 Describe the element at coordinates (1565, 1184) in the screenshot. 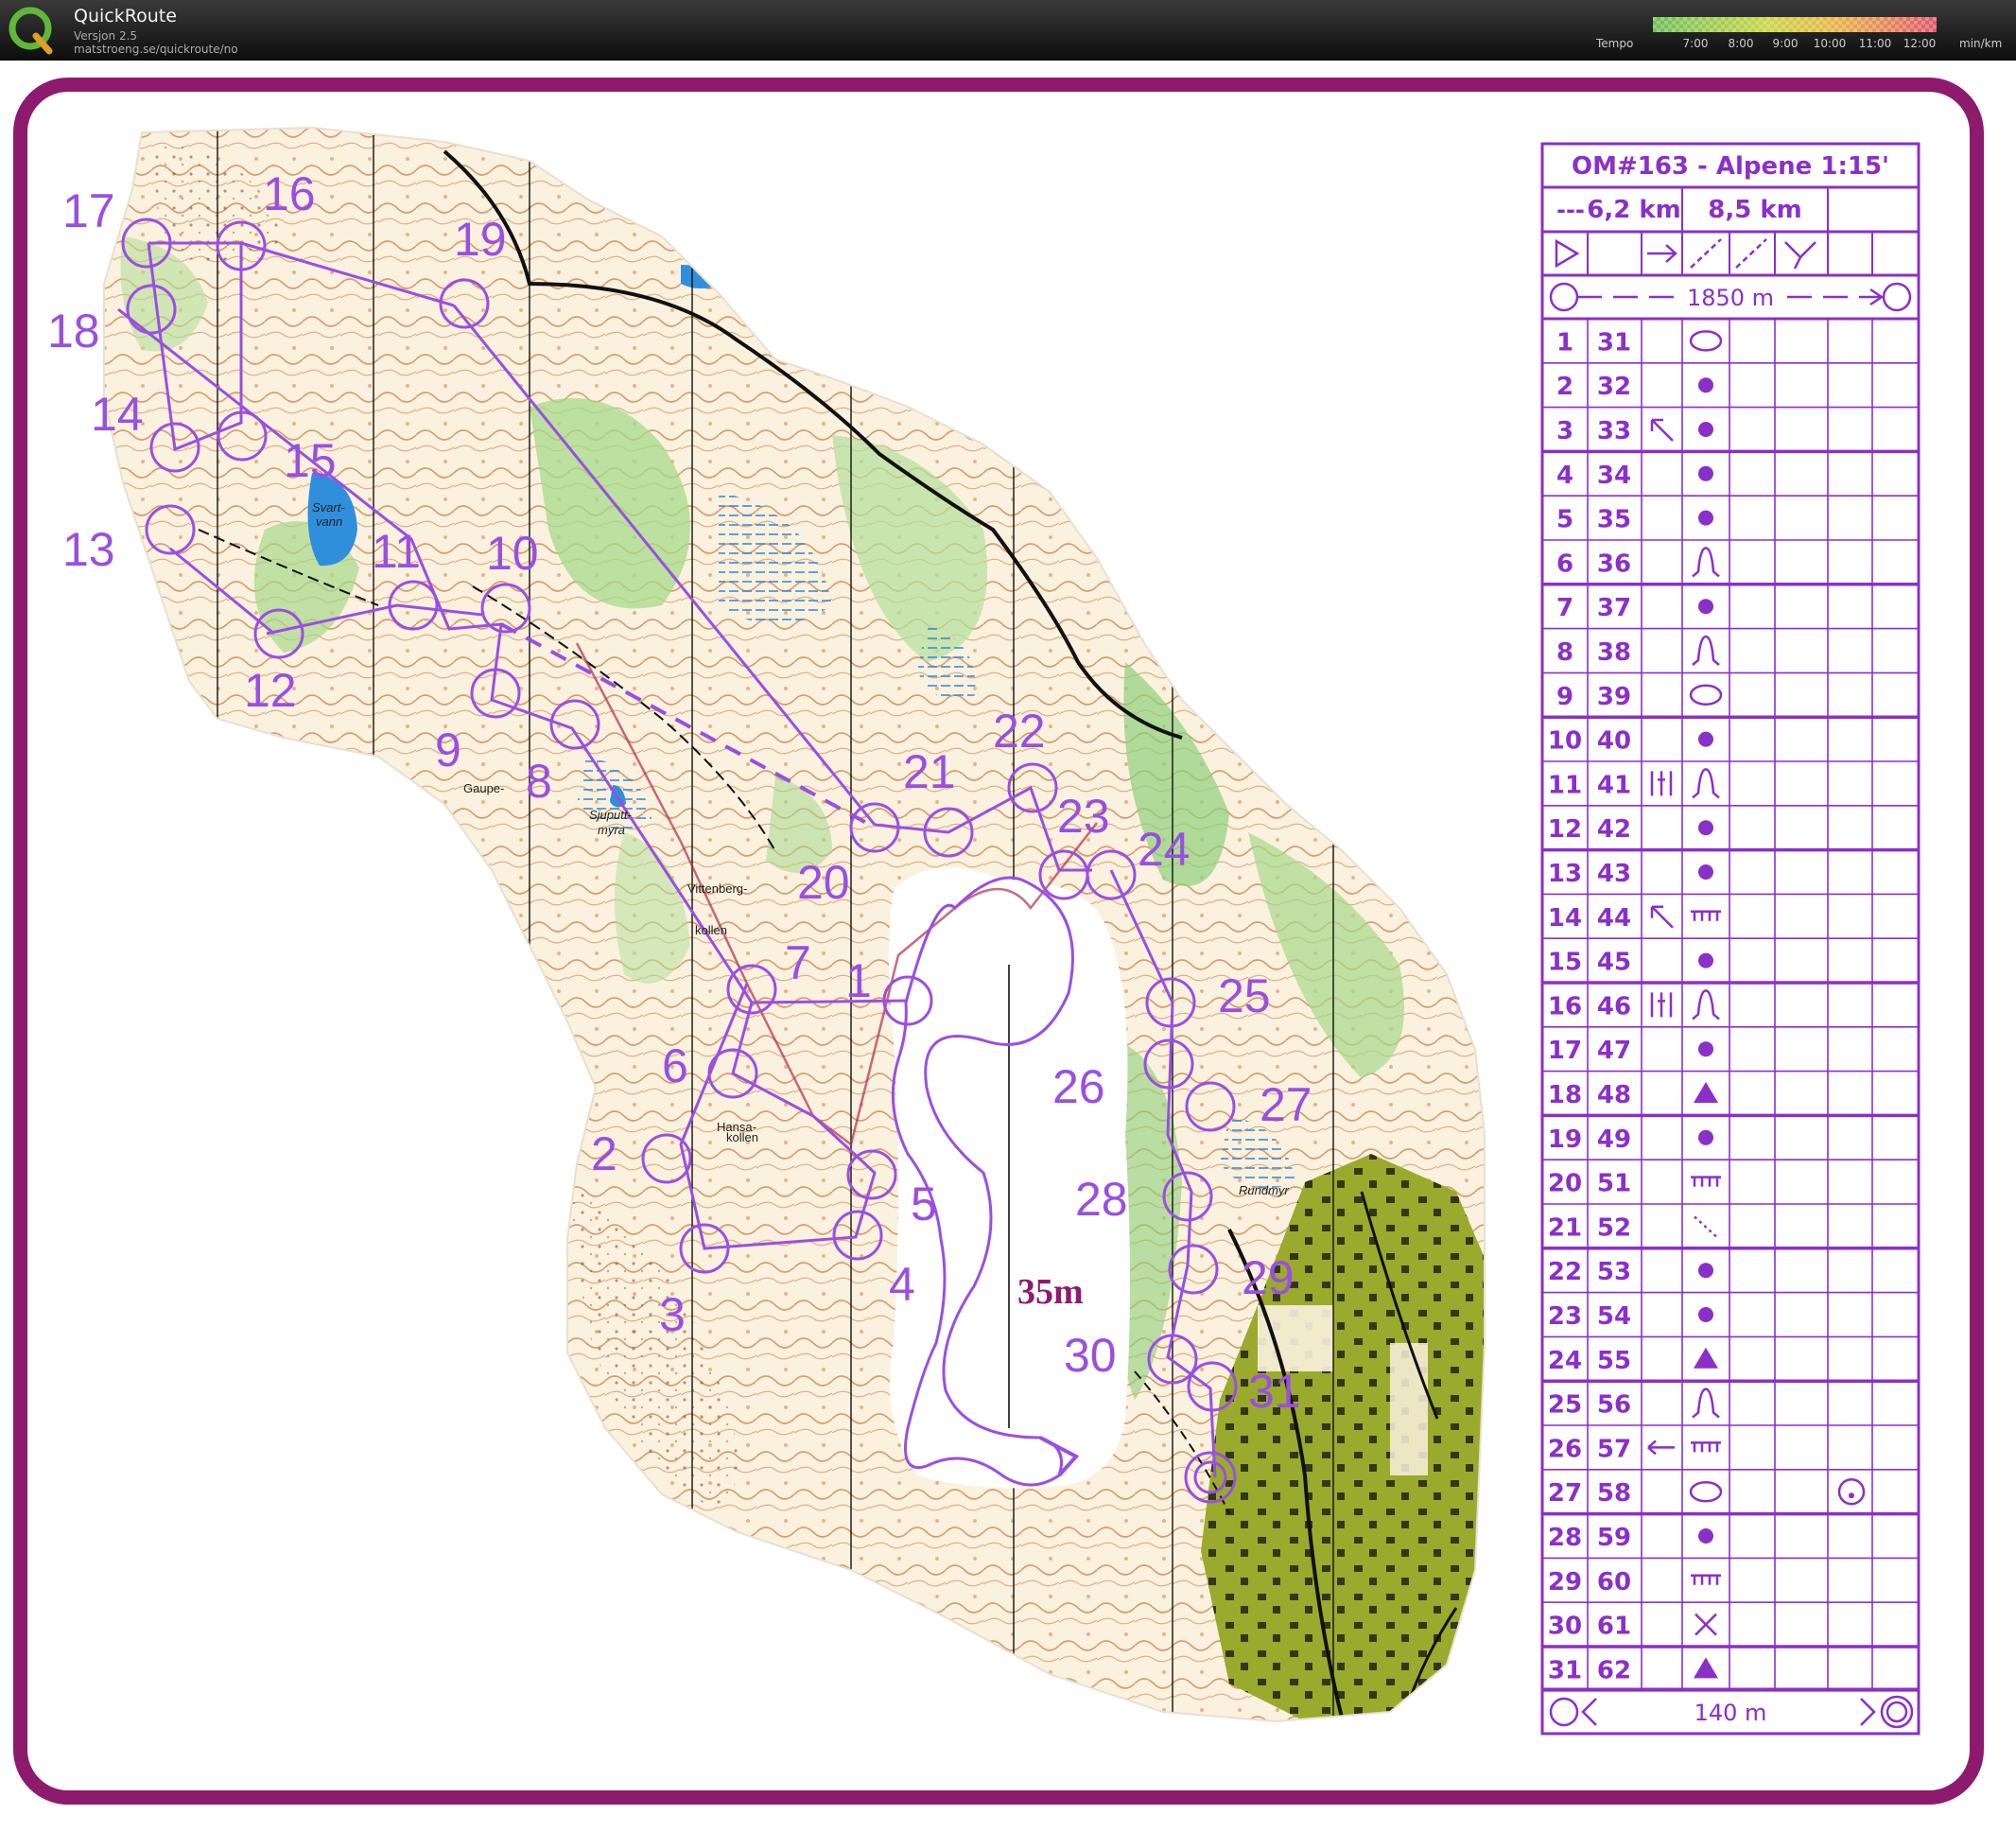

I see `control-sequence-number: 20` at that location.